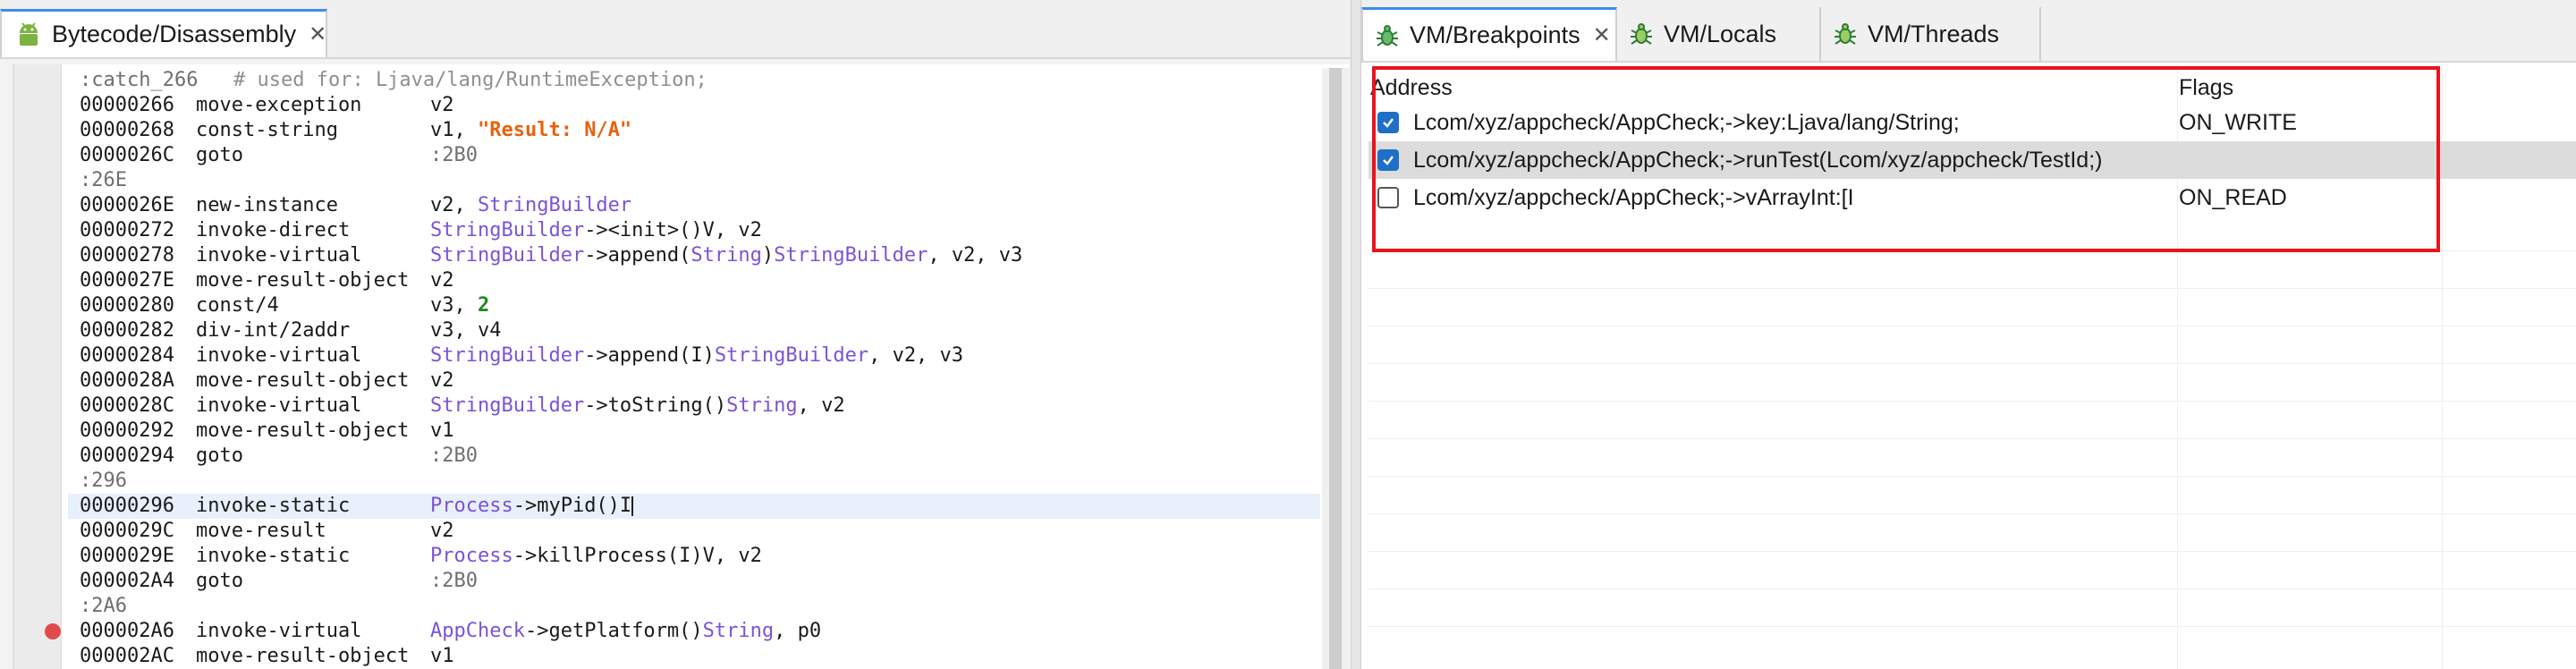 Image resolution: width=2576 pixels, height=669 pixels. What do you see at coordinates (694, 305) in the screenshot?
I see `code-line: 00000280 const/4 v3, 2` at bounding box center [694, 305].